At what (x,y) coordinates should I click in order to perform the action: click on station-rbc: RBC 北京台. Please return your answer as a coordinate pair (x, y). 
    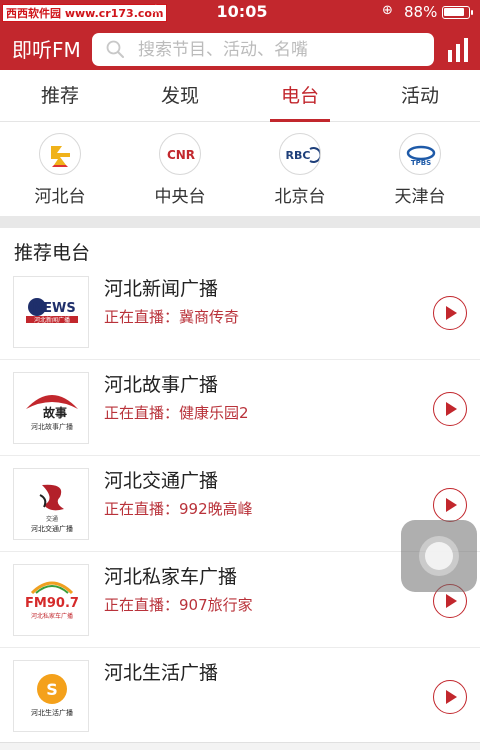
    Looking at the image, I should click on (300, 169).